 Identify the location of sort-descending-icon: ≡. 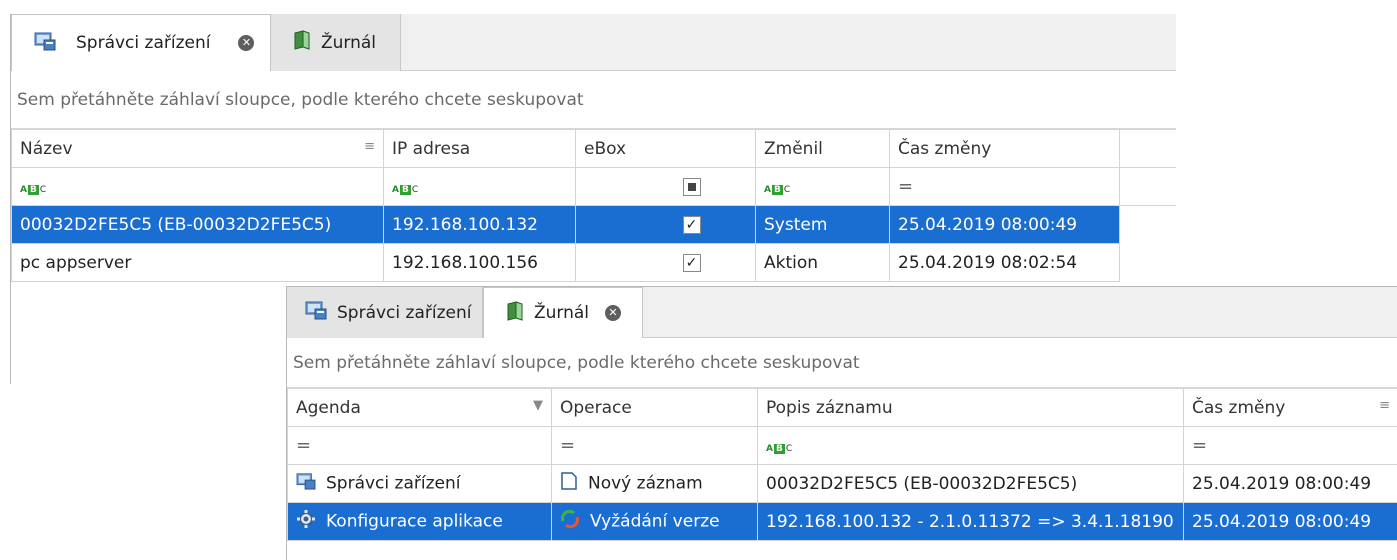
(1384, 405).